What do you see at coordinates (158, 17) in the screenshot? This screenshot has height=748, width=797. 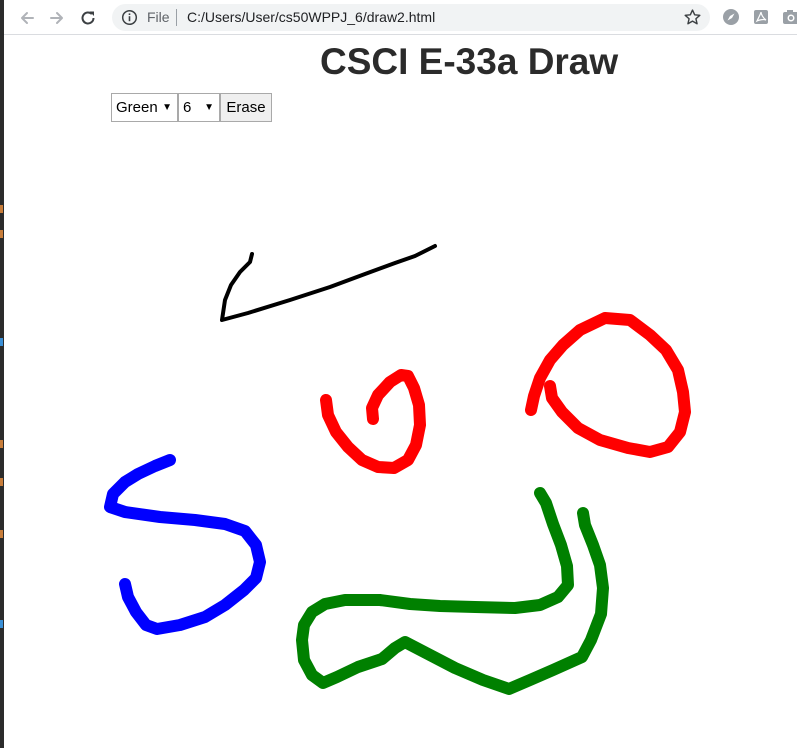 I see `url-scheme: File` at bounding box center [158, 17].